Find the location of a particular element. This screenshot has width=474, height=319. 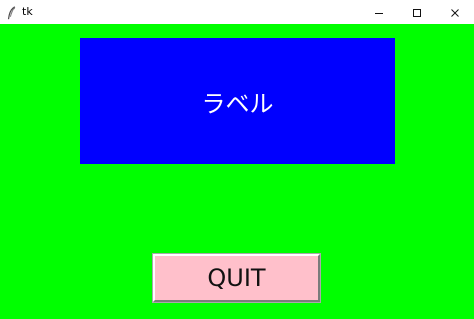

window-controls is located at coordinates (417, 12).